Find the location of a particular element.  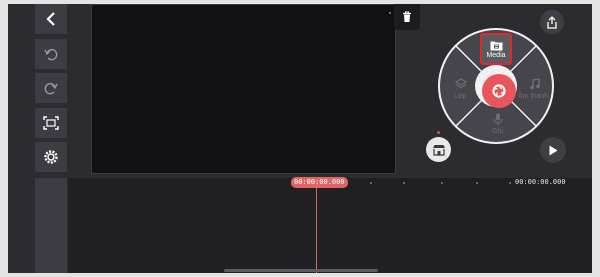

play-icon is located at coordinates (553, 150).